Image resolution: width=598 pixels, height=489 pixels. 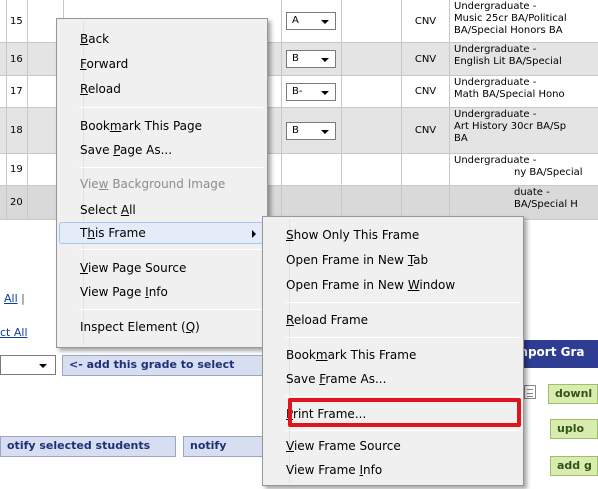 I want to click on notify-all-button: notify, so click(x=223, y=446).